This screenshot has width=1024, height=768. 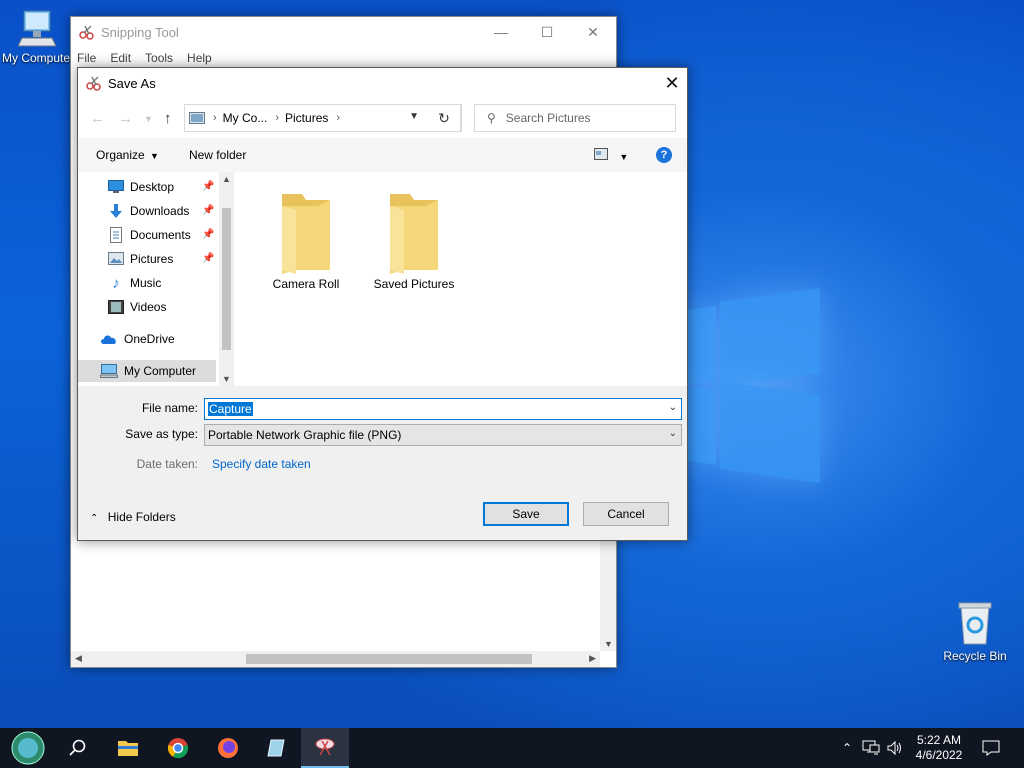 I want to click on date-taken-label: Date taken:, so click(x=167, y=464).